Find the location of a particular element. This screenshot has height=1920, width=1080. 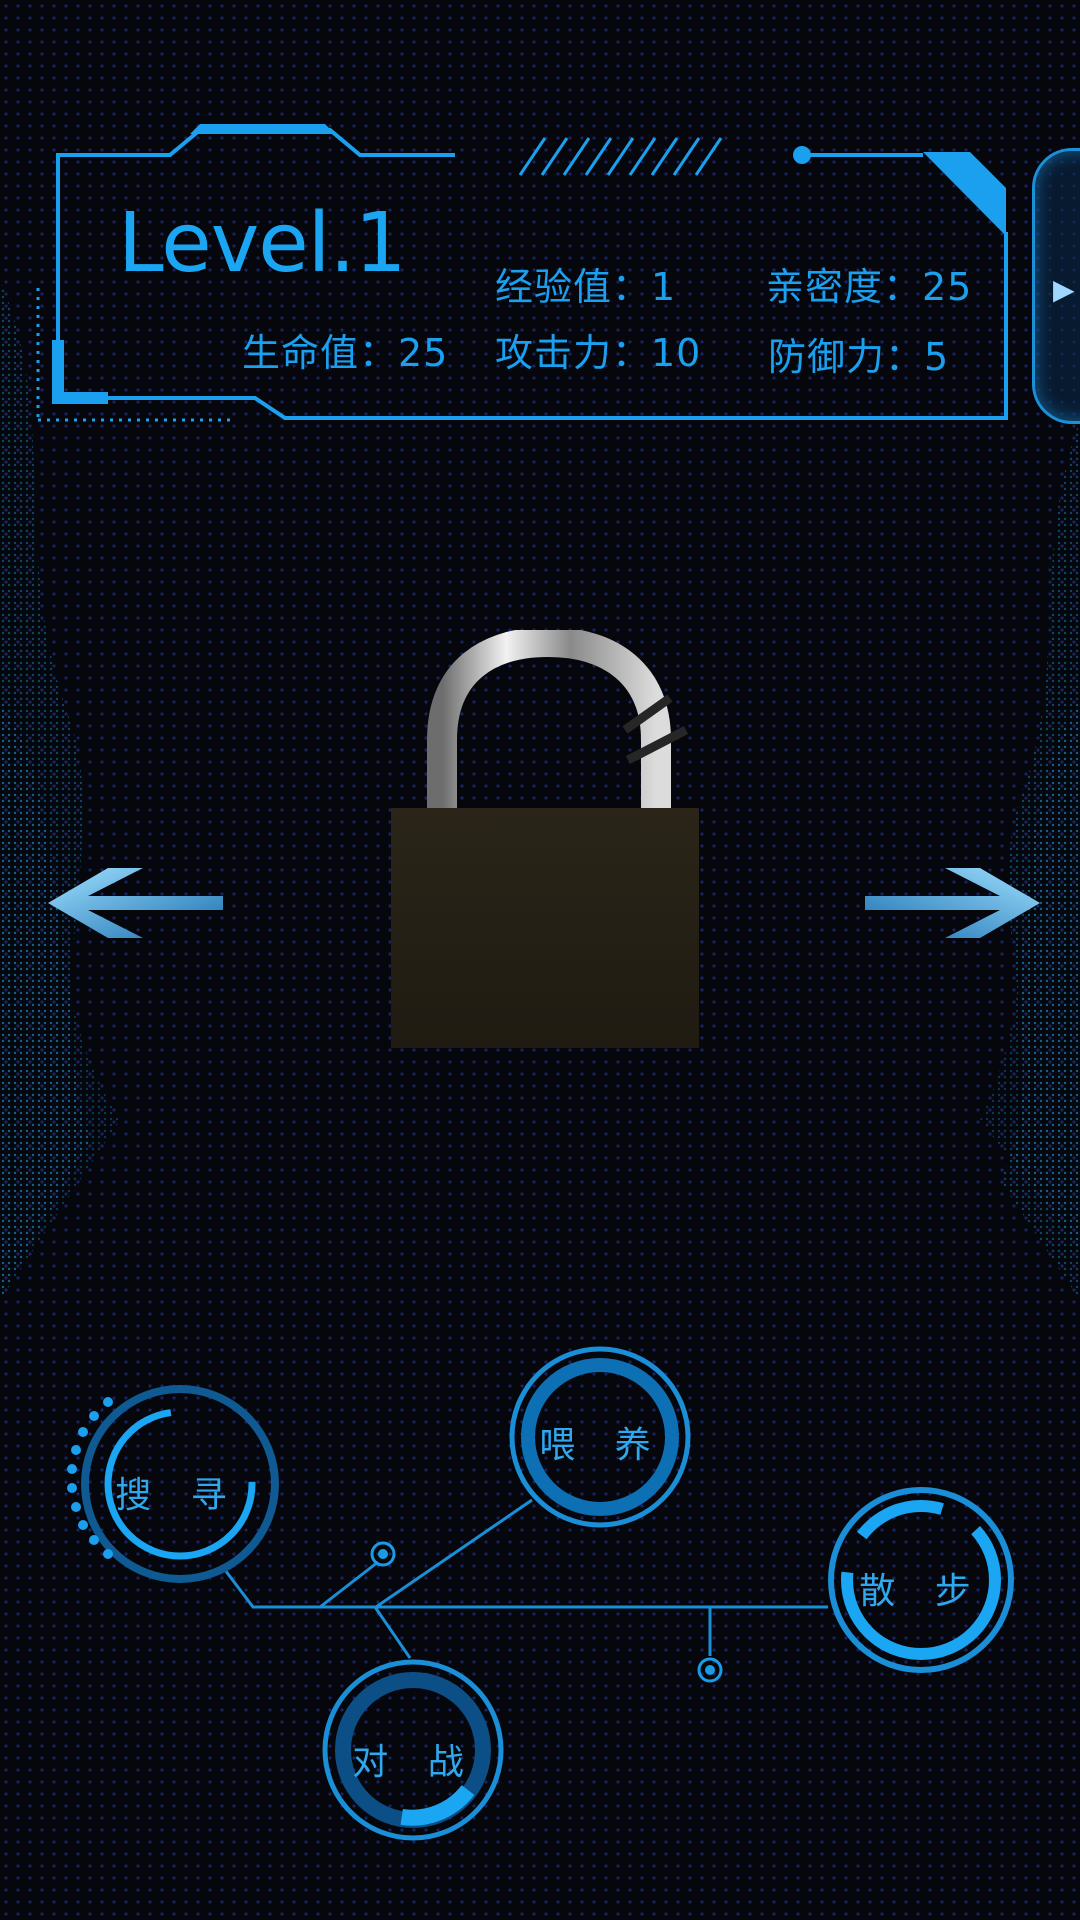

hp-stat: 生命值：25 is located at coordinates (345, 353).